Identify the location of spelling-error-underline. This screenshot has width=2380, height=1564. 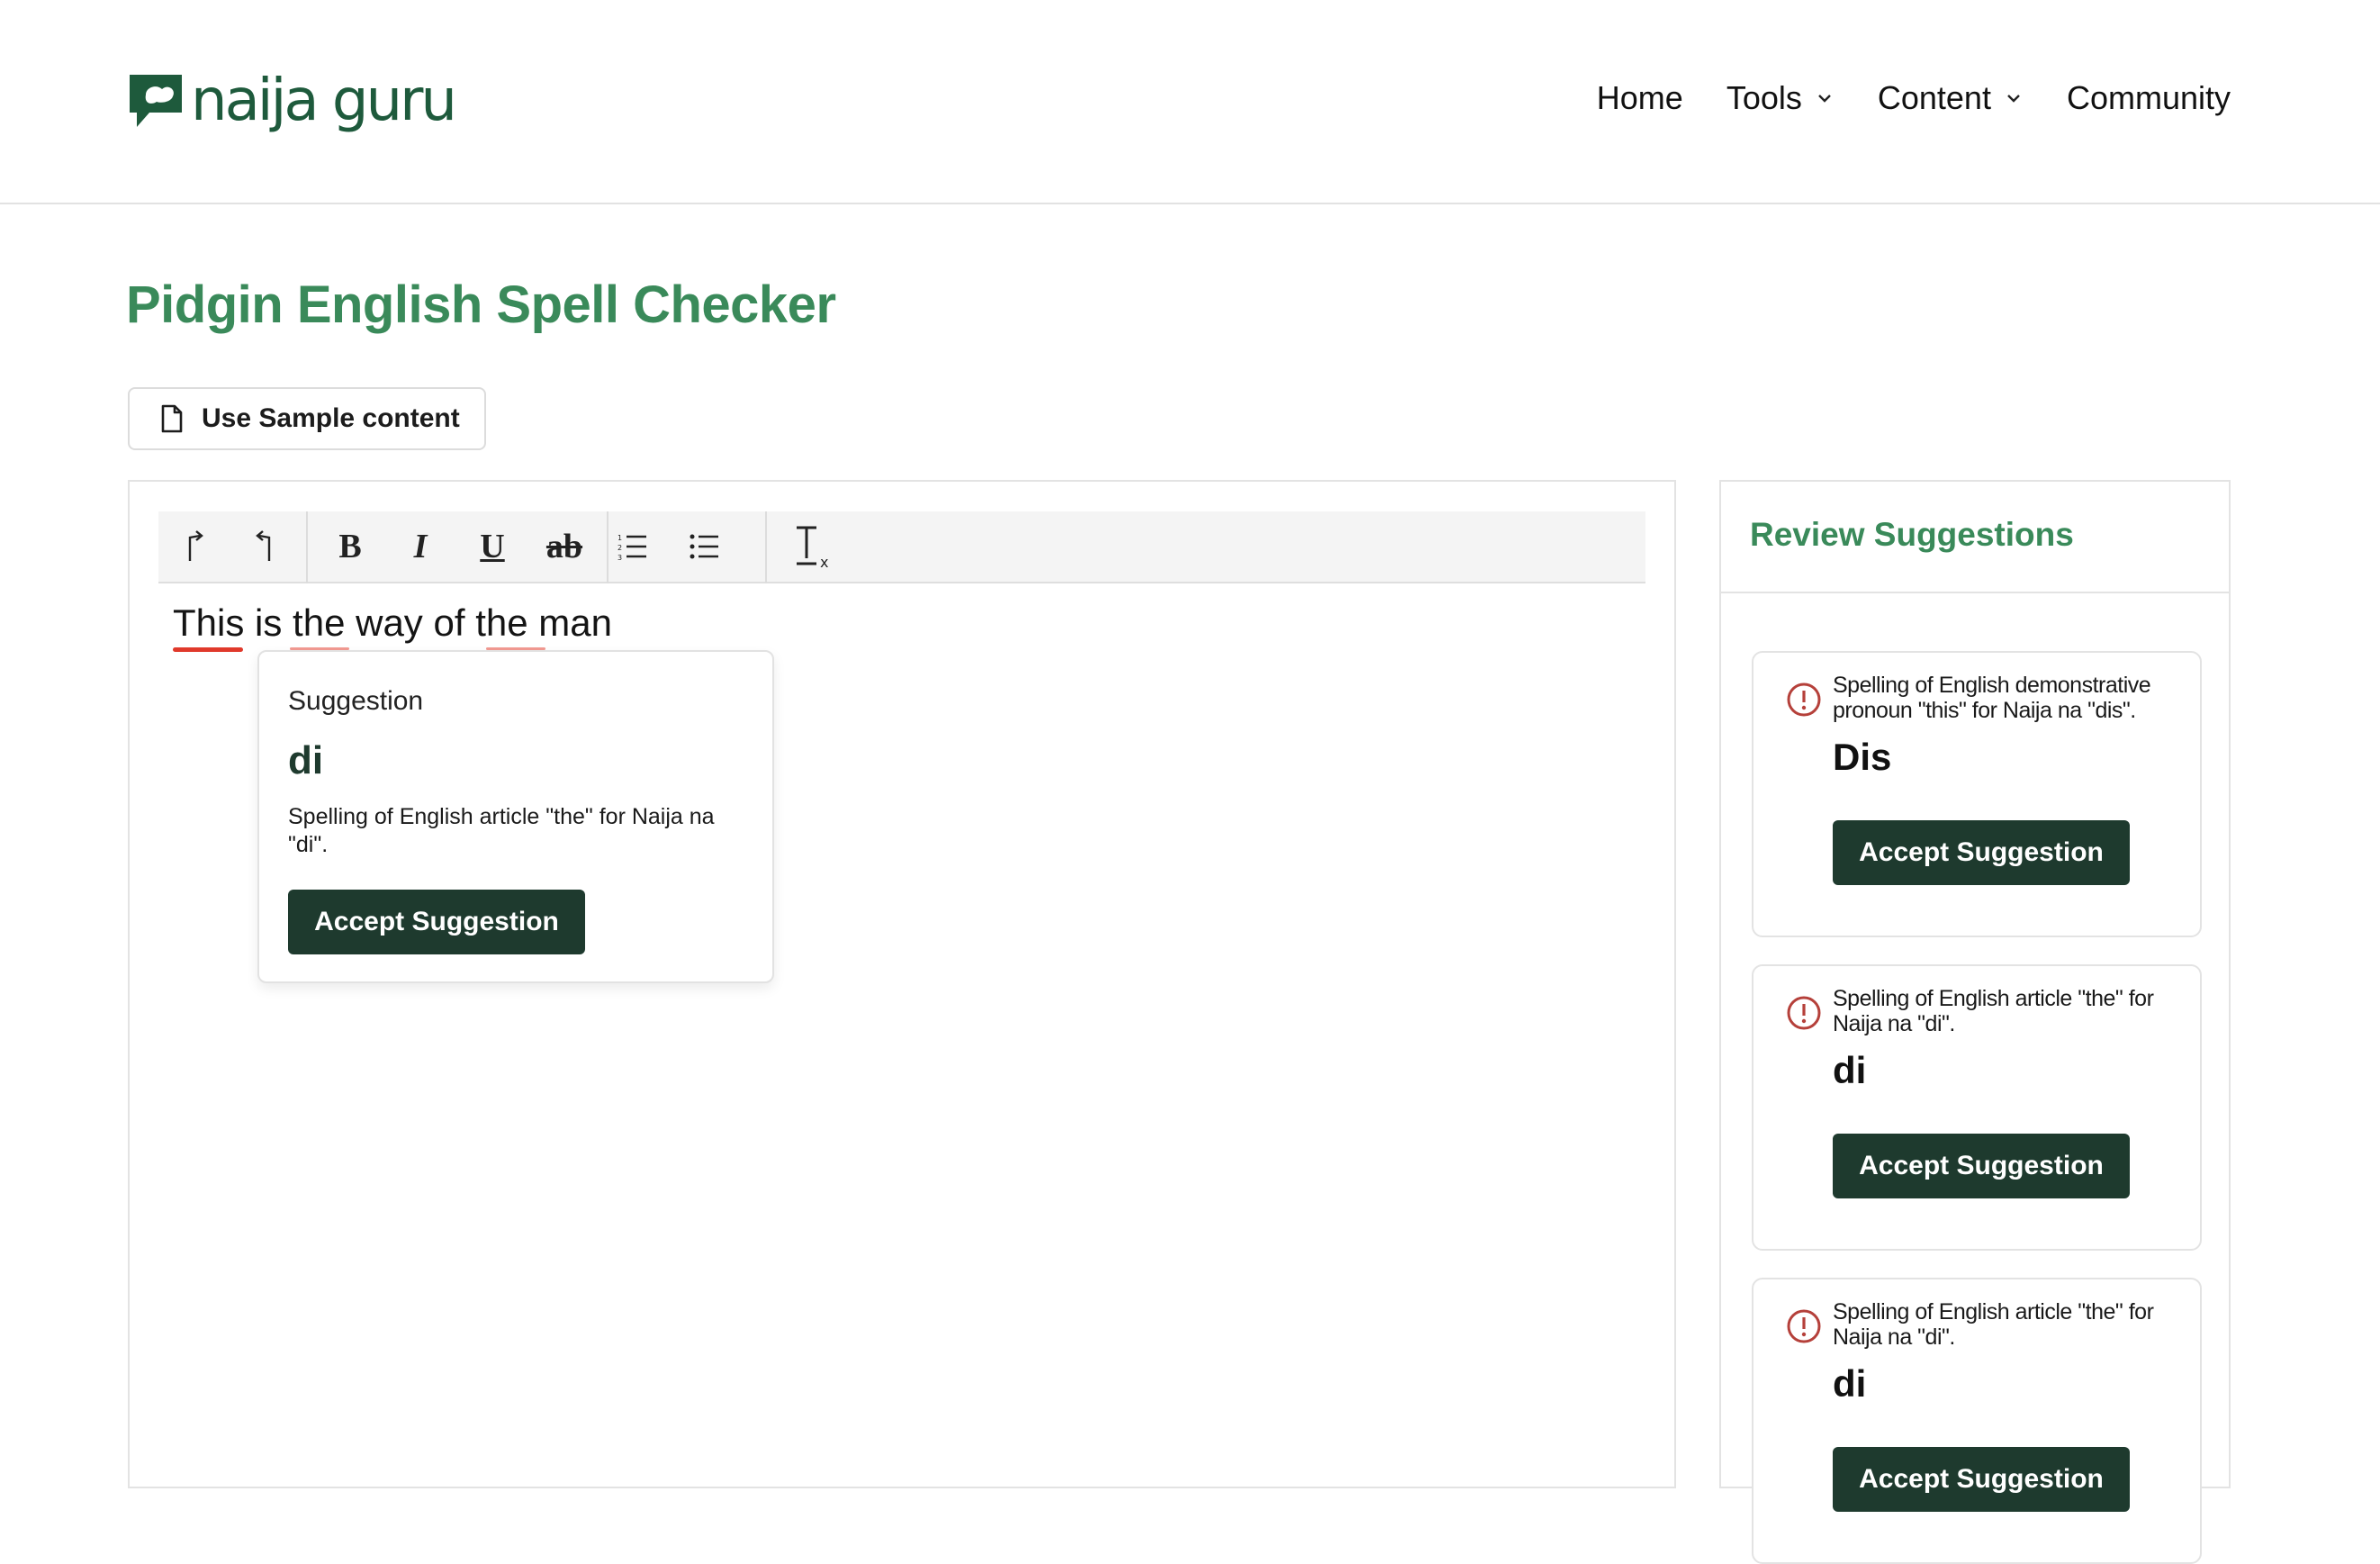
(208, 650).